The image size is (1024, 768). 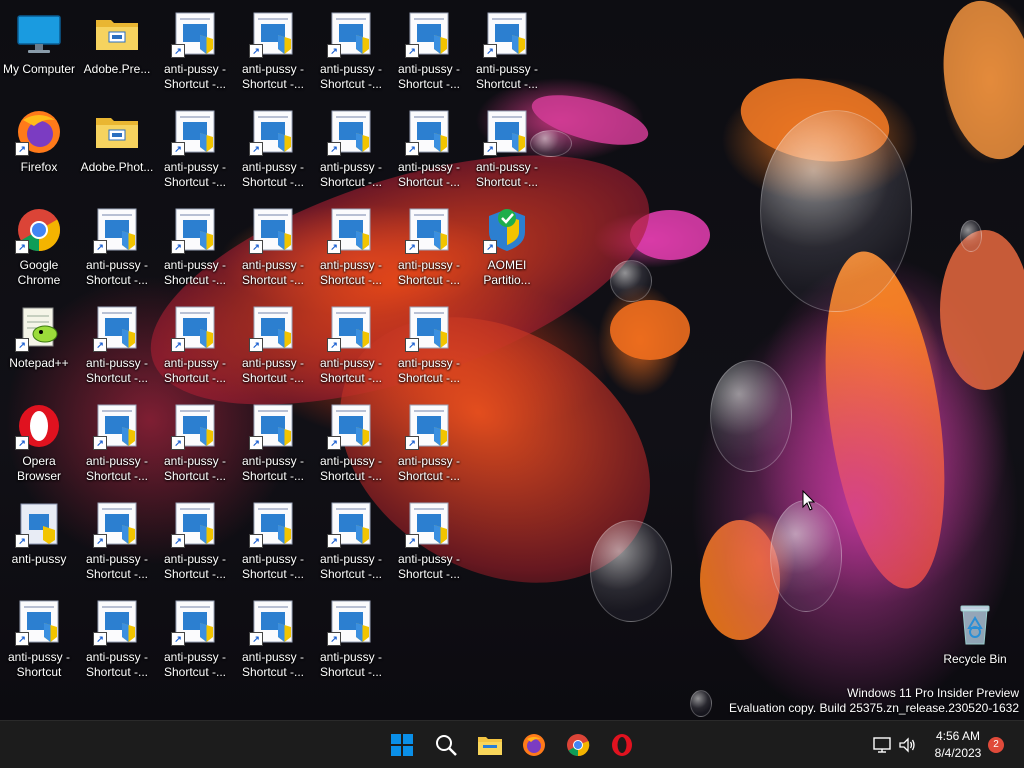 I want to click on desktop-icon-chrome: ↗ Google Chrome, so click(x=39, y=244).